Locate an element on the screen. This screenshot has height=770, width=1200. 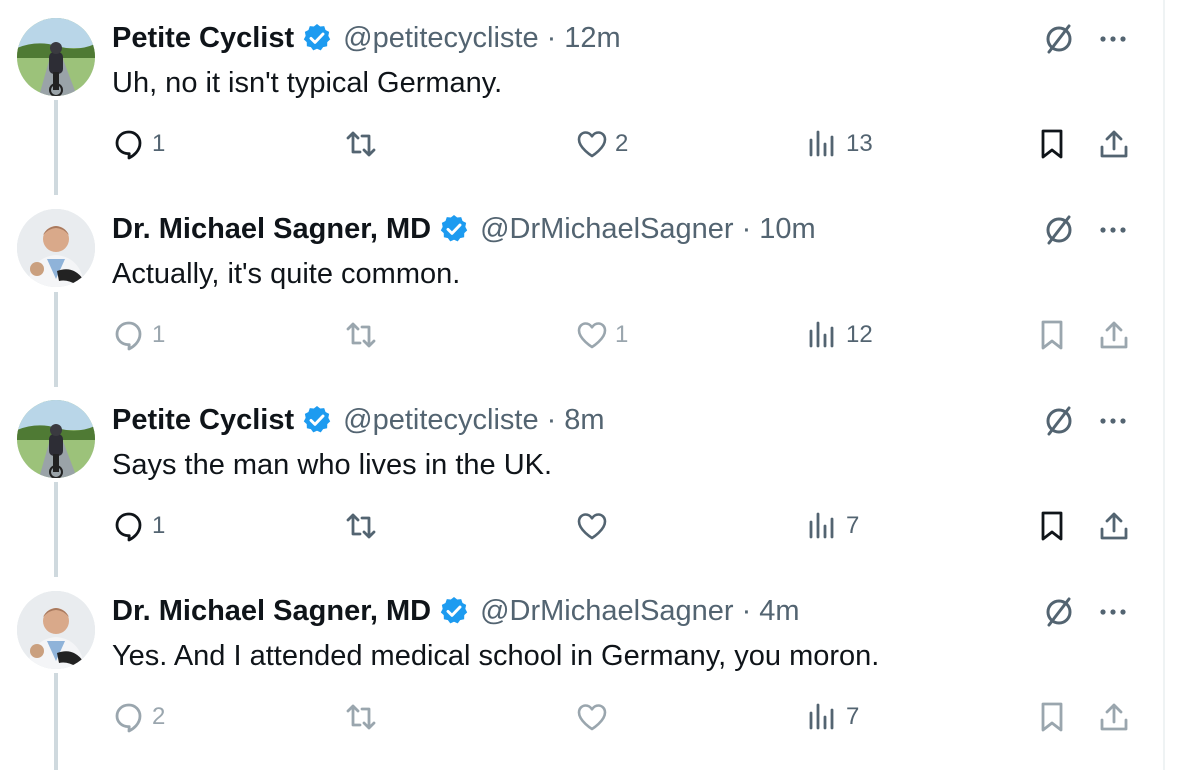
reply-button: 2 is located at coordinates (138, 717).